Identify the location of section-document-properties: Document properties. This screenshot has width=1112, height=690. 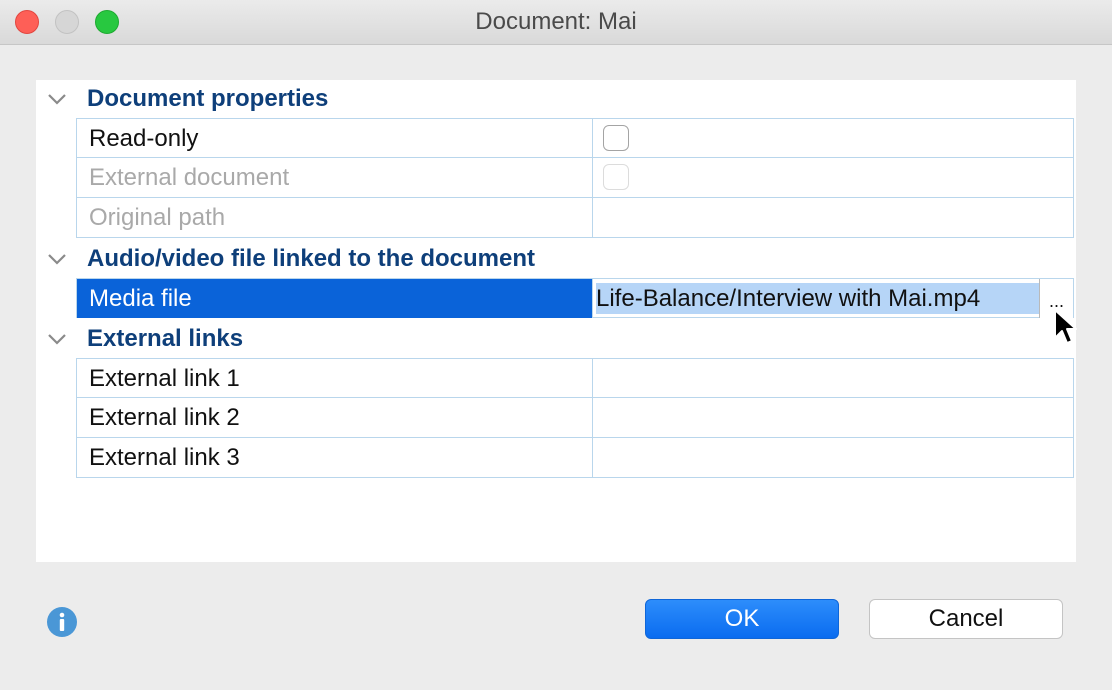
(556, 99).